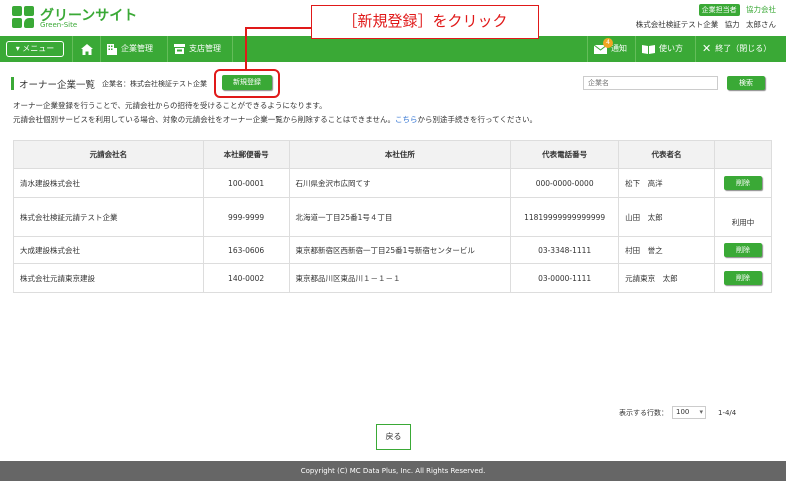 The image size is (786, 481). Describe the element at coordinates (108, 250) in the screenshot. I see `cell-company-name: 大成建設株式会社` at that location.